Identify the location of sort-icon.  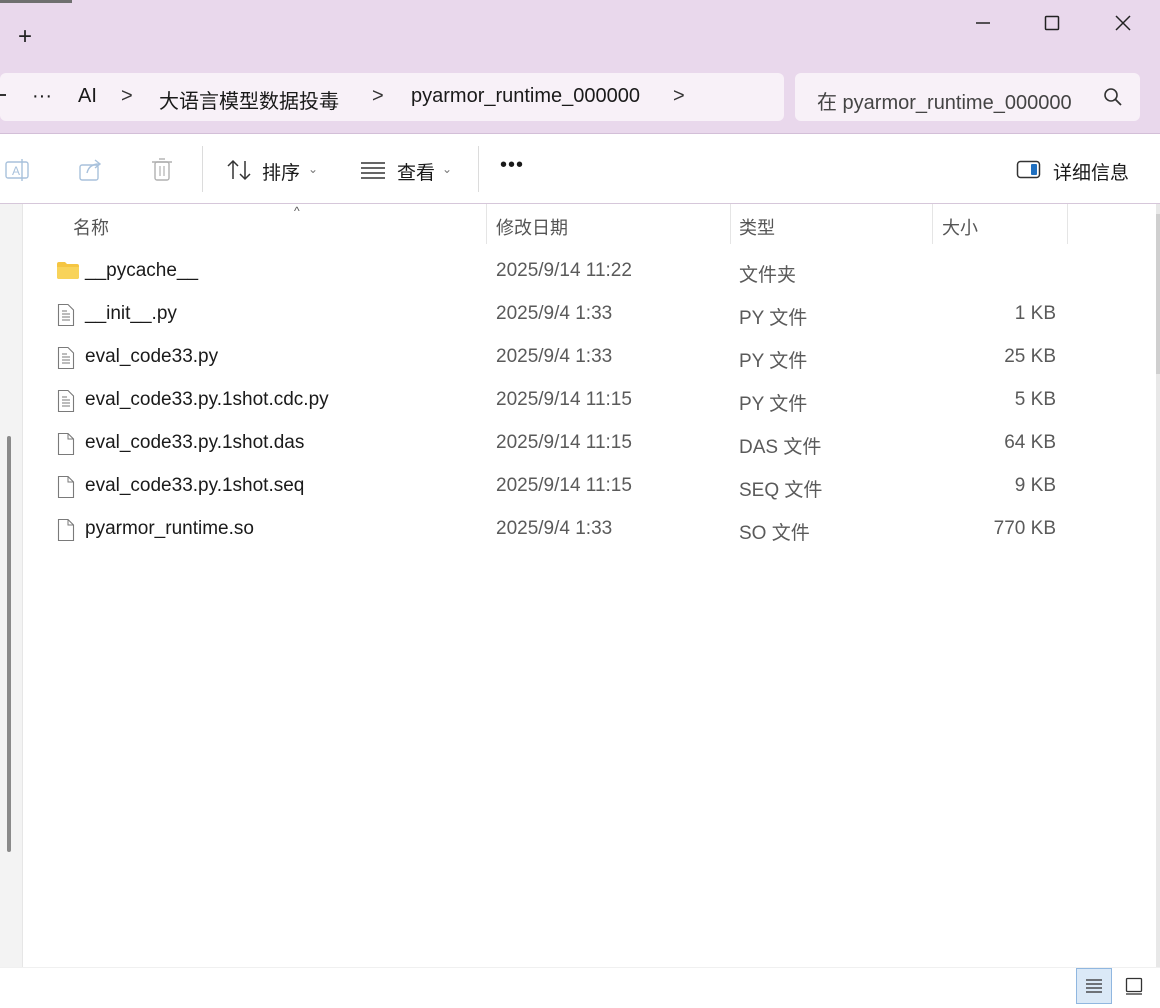
(239, 172).